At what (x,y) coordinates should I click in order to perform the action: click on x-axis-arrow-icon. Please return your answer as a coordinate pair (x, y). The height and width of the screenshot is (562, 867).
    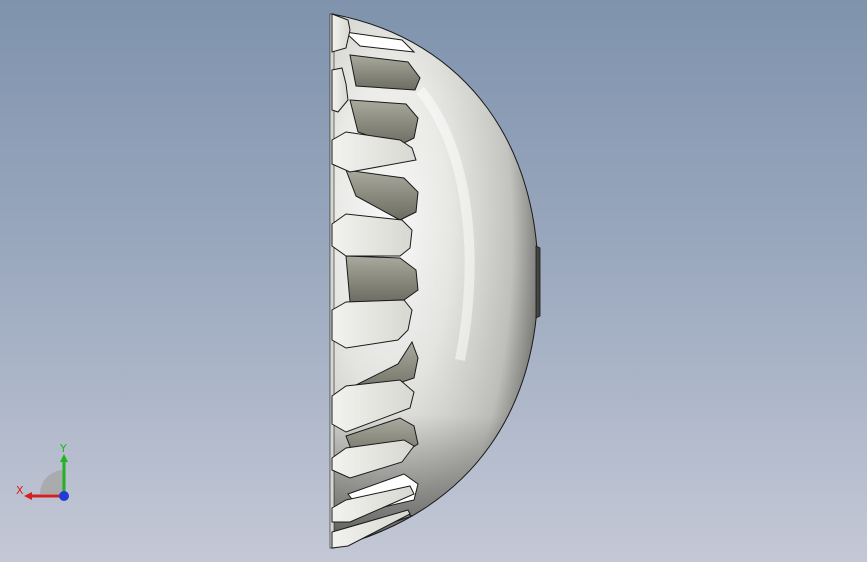
    Looking at the image, I should click on (28, 496).